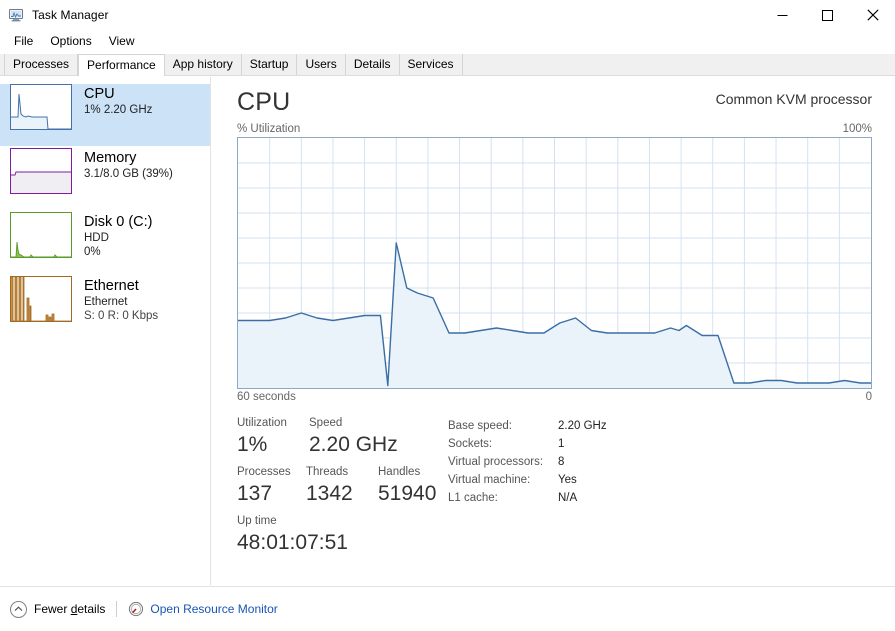 The width and height of the screenshot is (895, 631). I want to click on spec-row-virtual-machine: Virtual machine: Yes, so click(527, 480).